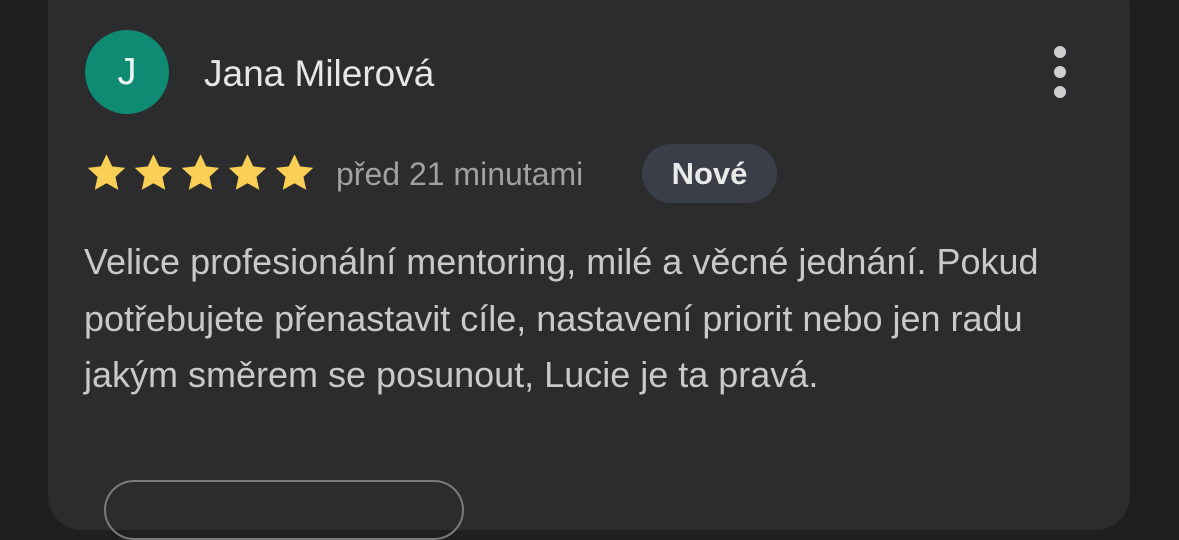  I want to click on more-options-icon, so click(1060, 72).